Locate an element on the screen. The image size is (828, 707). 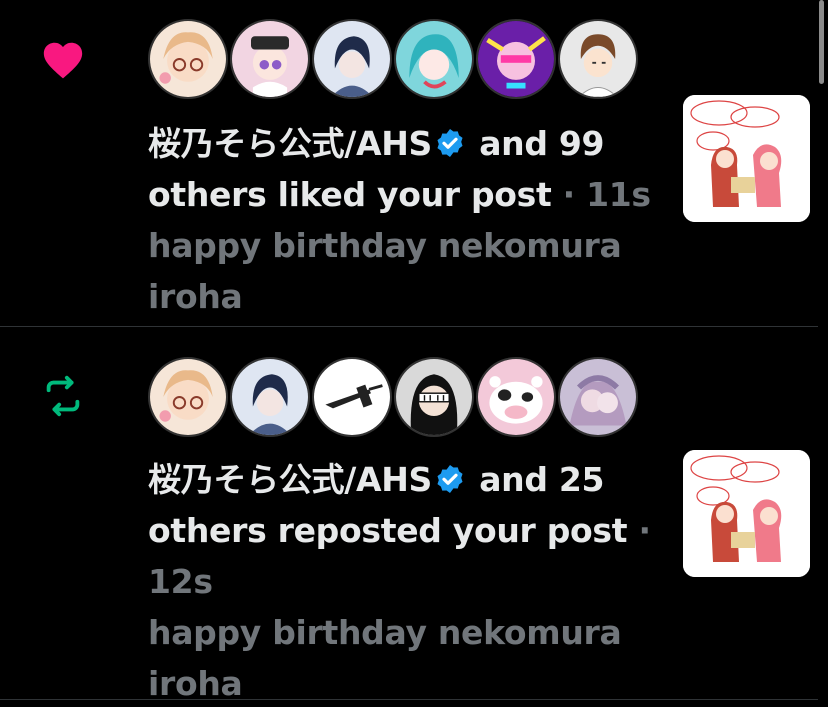
heart-icon is located at coordinates (63, 60).